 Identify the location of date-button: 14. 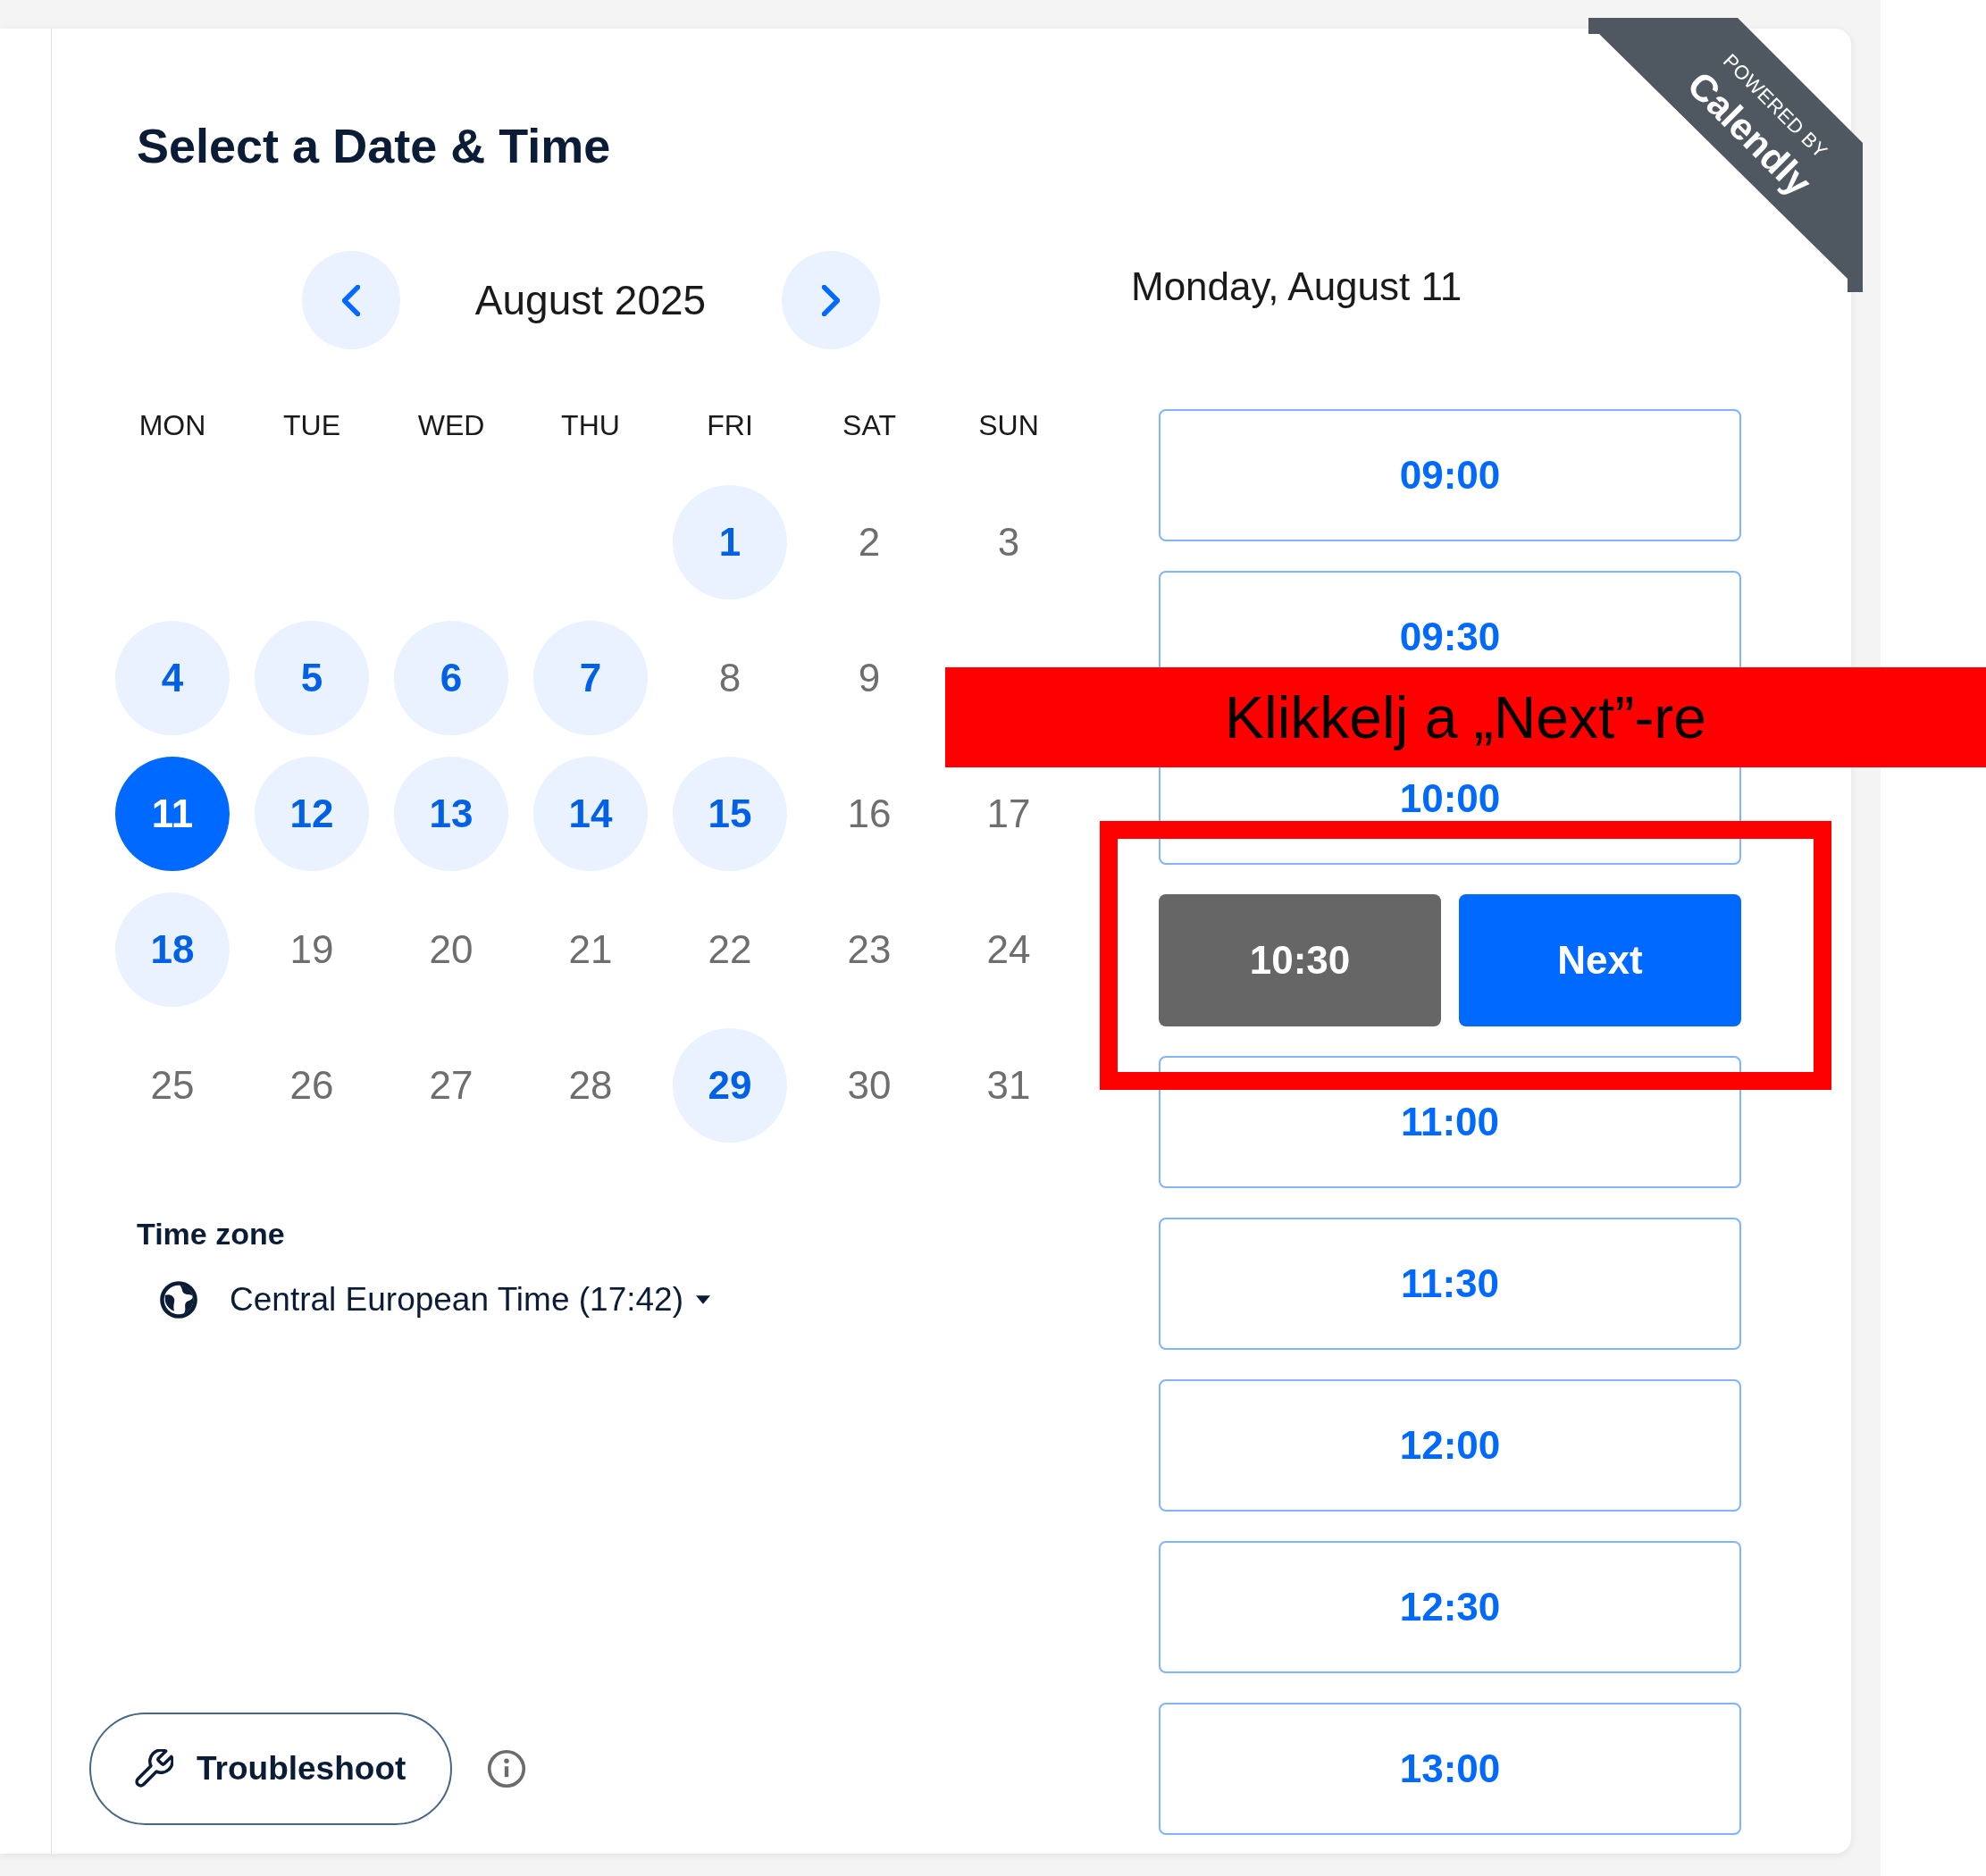
(590, 814).